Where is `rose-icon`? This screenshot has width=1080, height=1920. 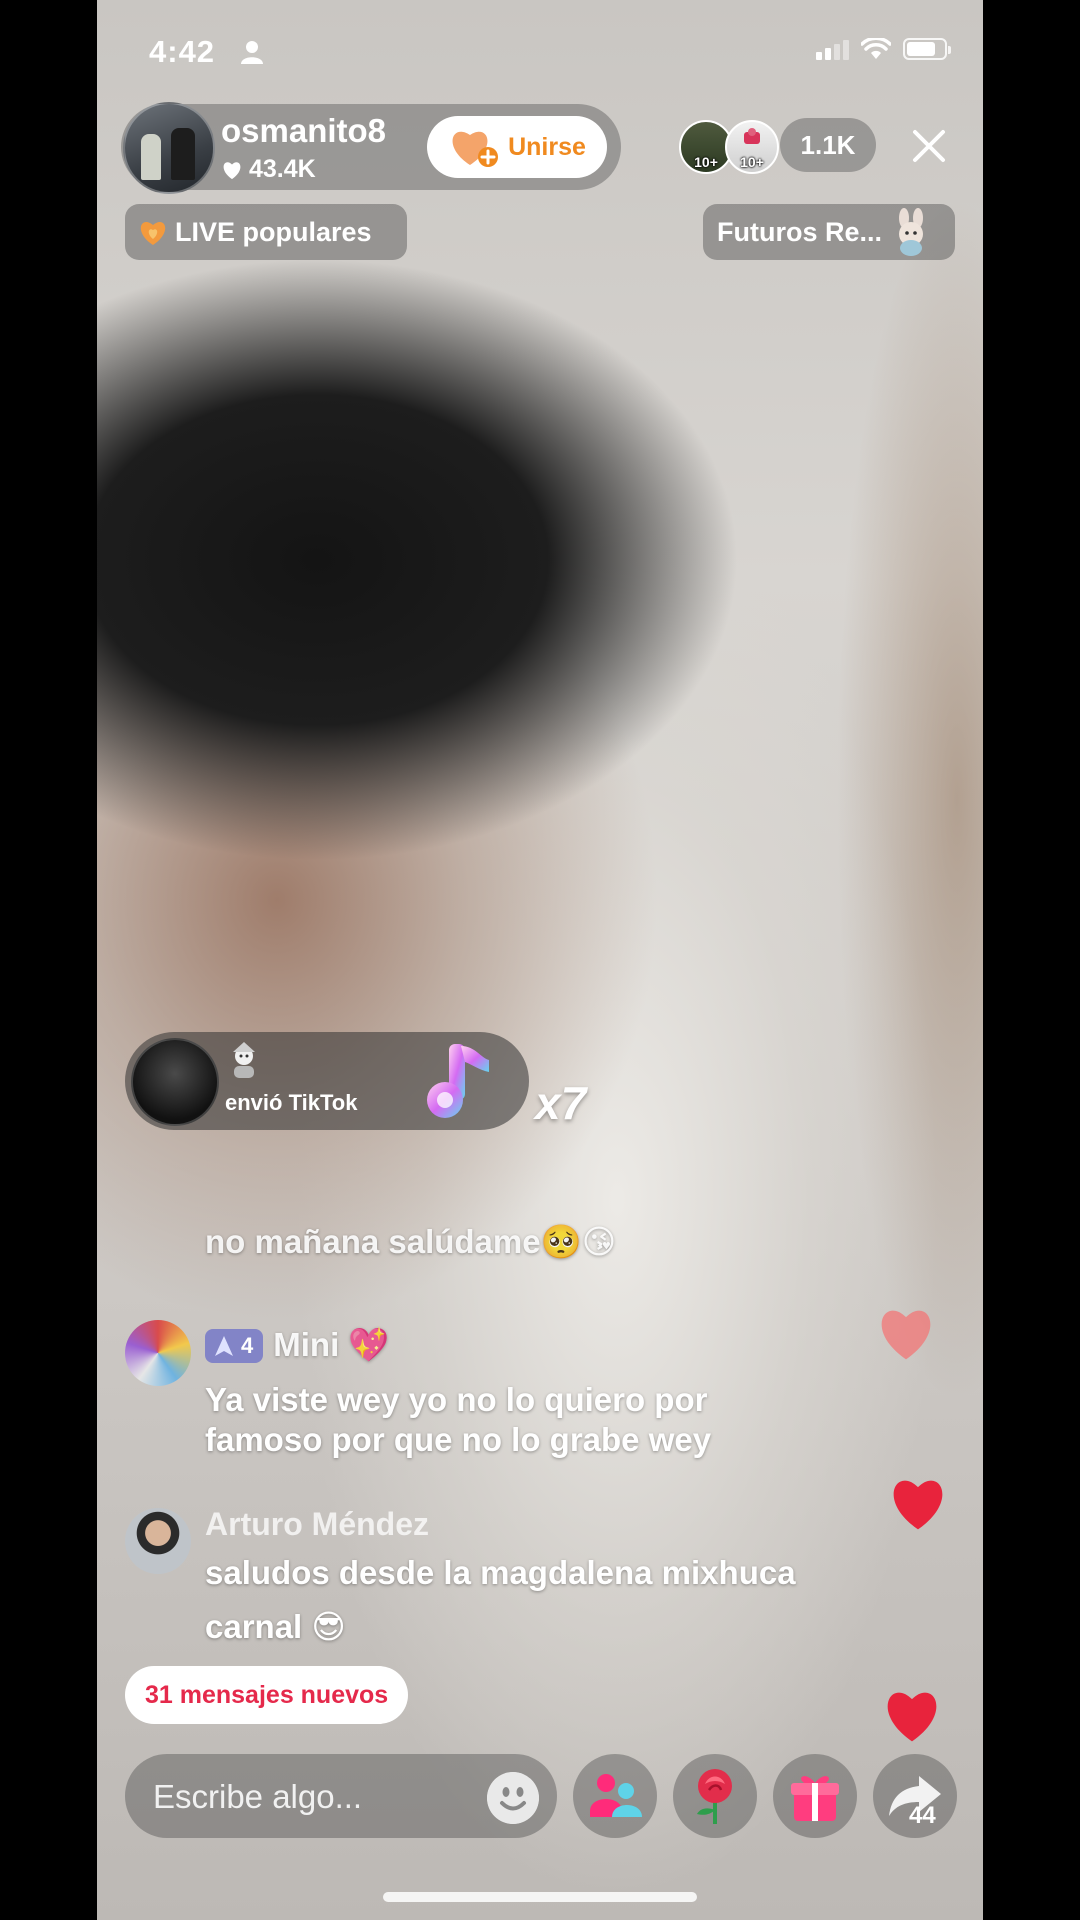
rose-icon is located at coordinates (714, 1796).